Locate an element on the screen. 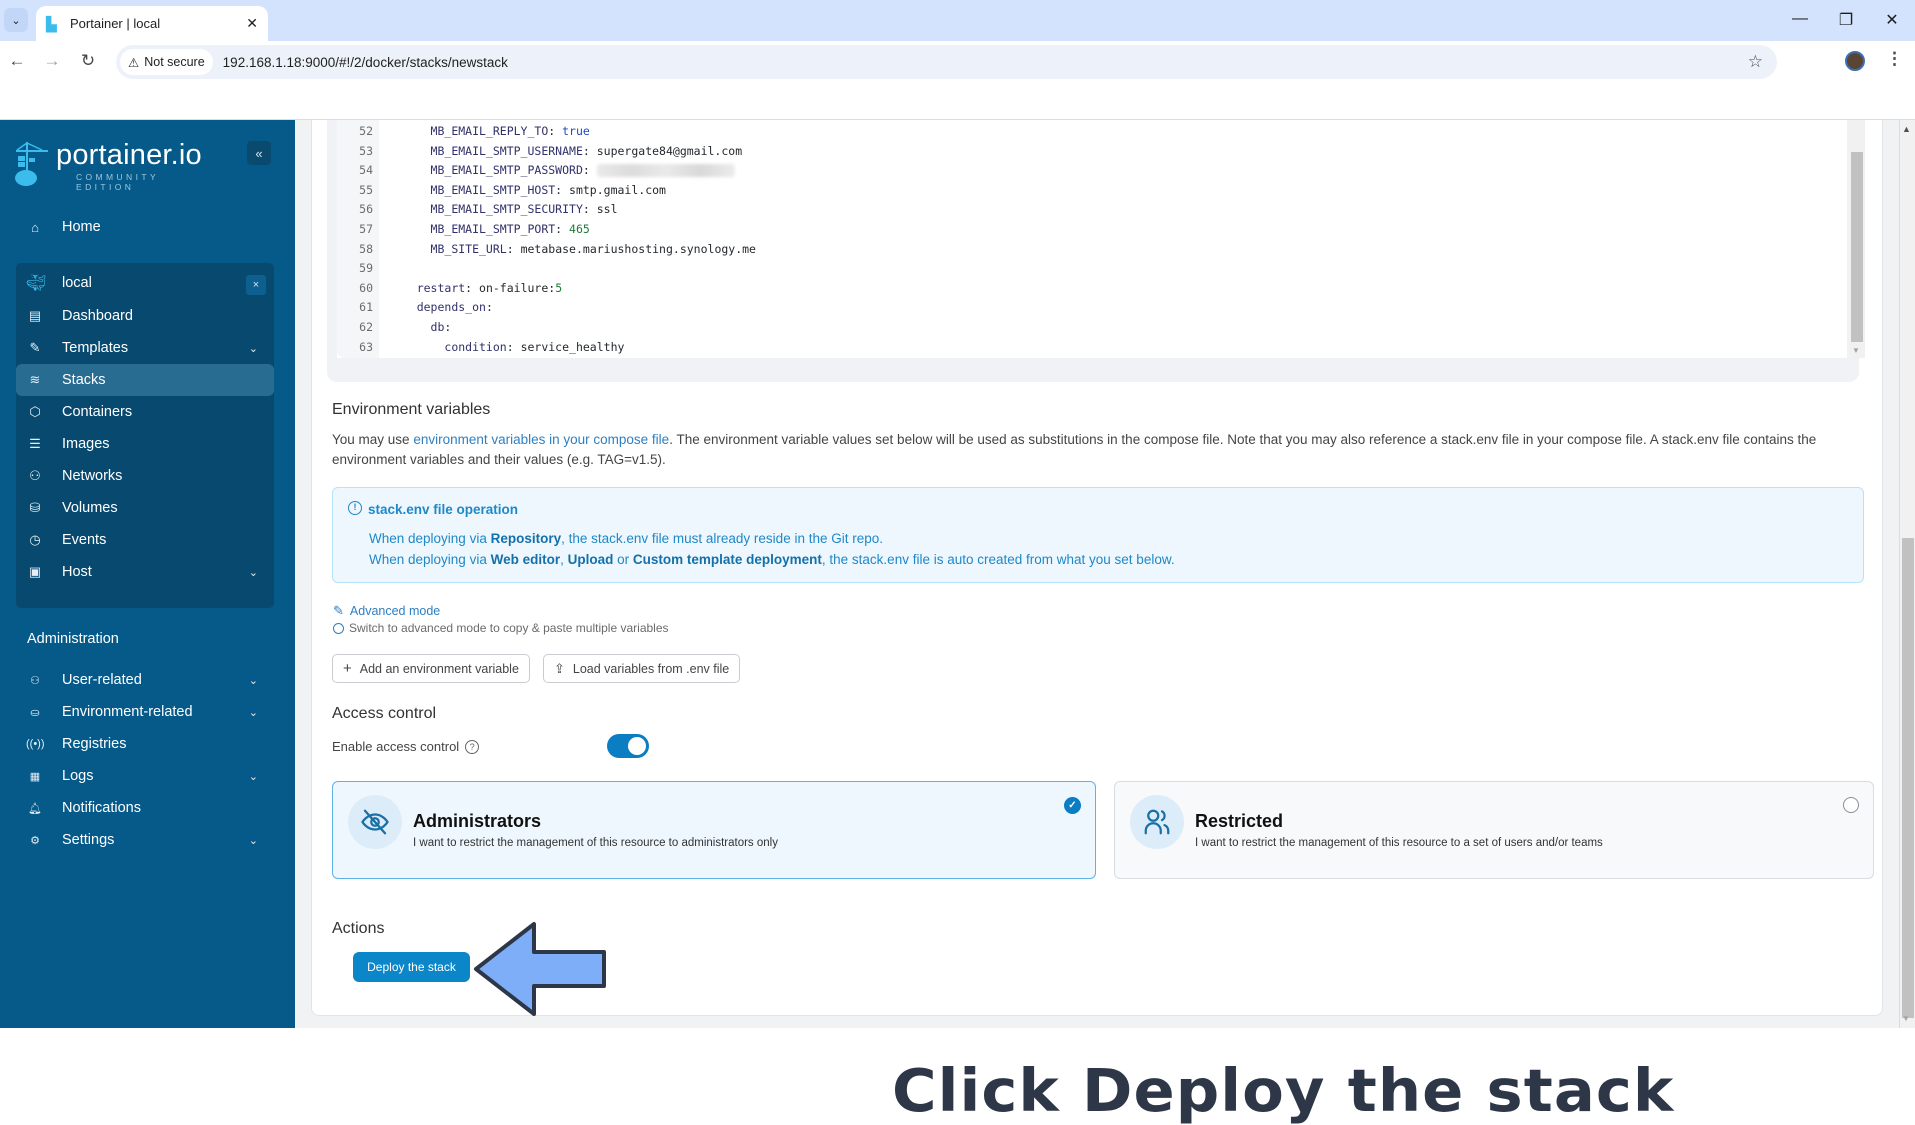  deploy-stack-button: Deploy the stack is located at coordinates (411, 967).